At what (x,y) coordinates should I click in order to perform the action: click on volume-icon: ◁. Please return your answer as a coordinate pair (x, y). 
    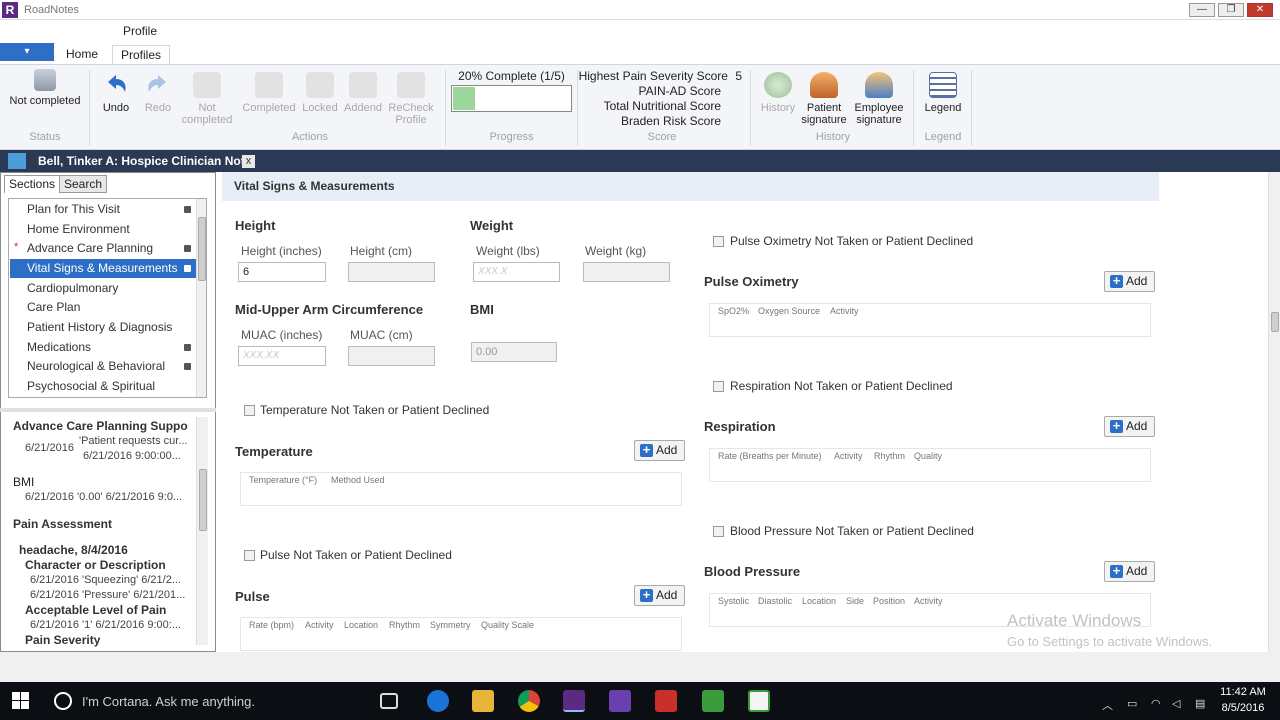
    Looking at the image, I should click on (1176, 703).